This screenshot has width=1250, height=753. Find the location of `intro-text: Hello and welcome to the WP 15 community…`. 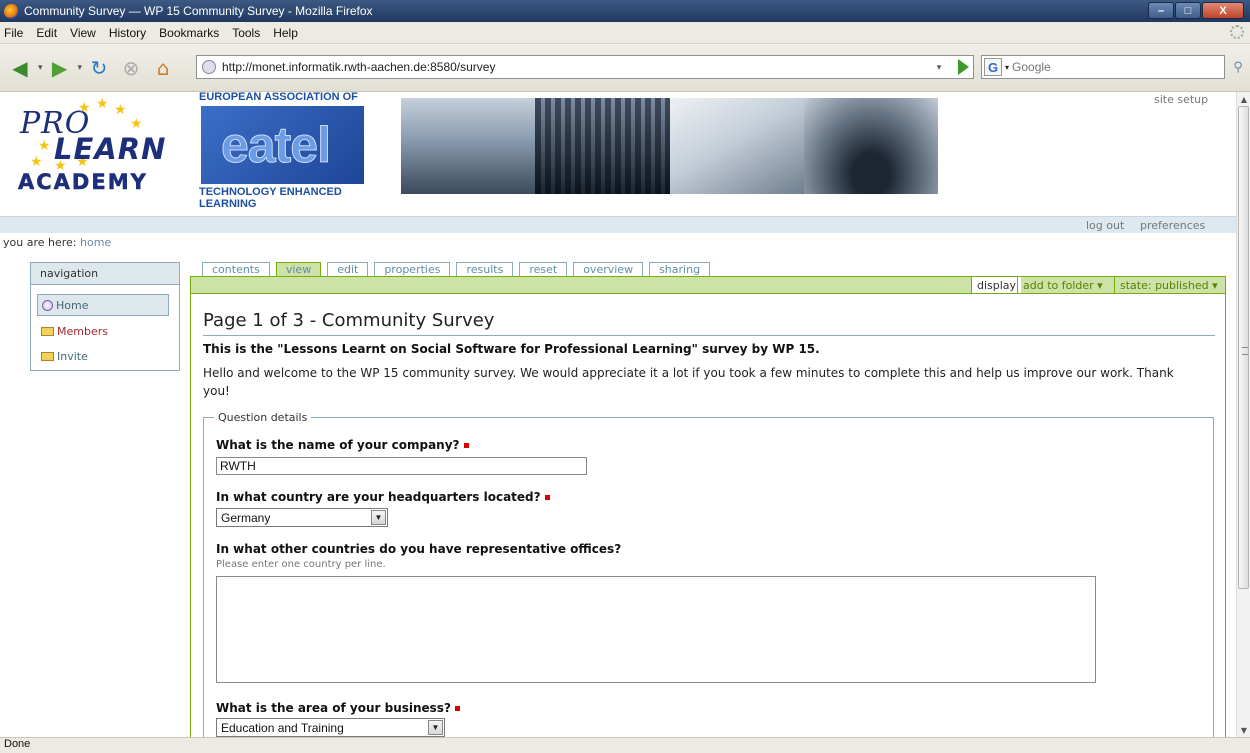

intro-text: Hello and welcome to the WP 15 community… is located at coordinates (688, 382).